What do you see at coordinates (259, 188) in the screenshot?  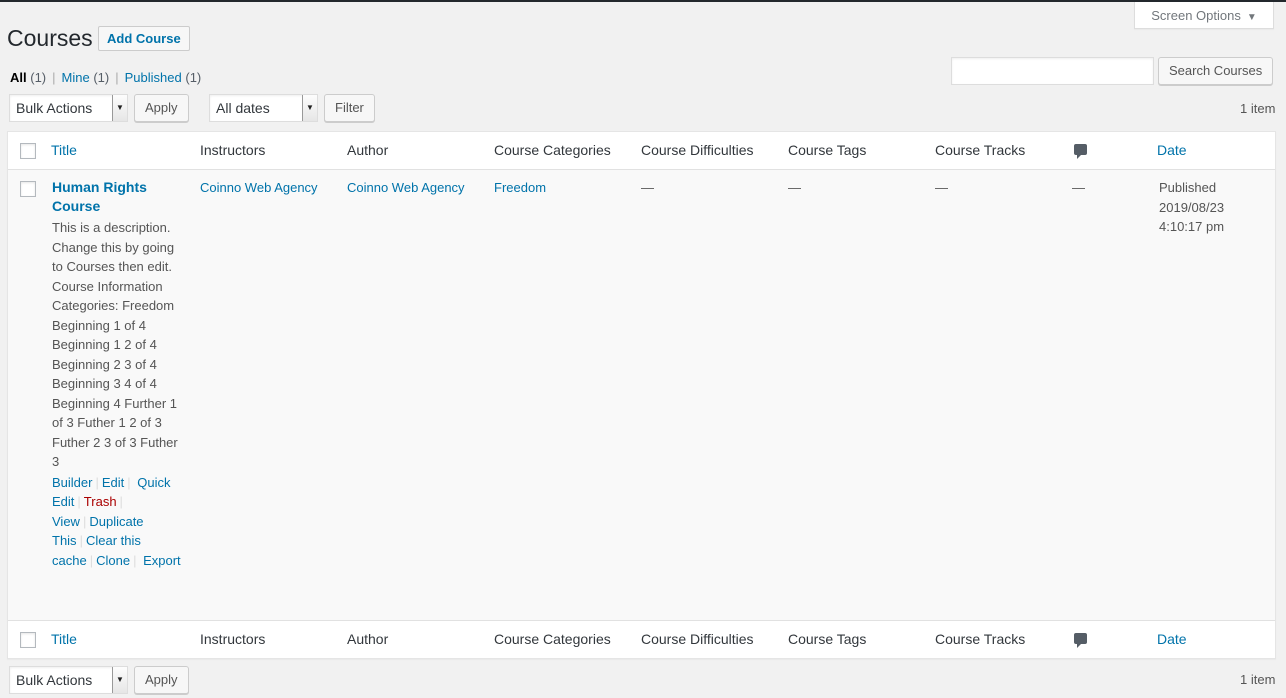 I see `instructor-link: Coinno Web Agency` at bounding box center [259, 188].